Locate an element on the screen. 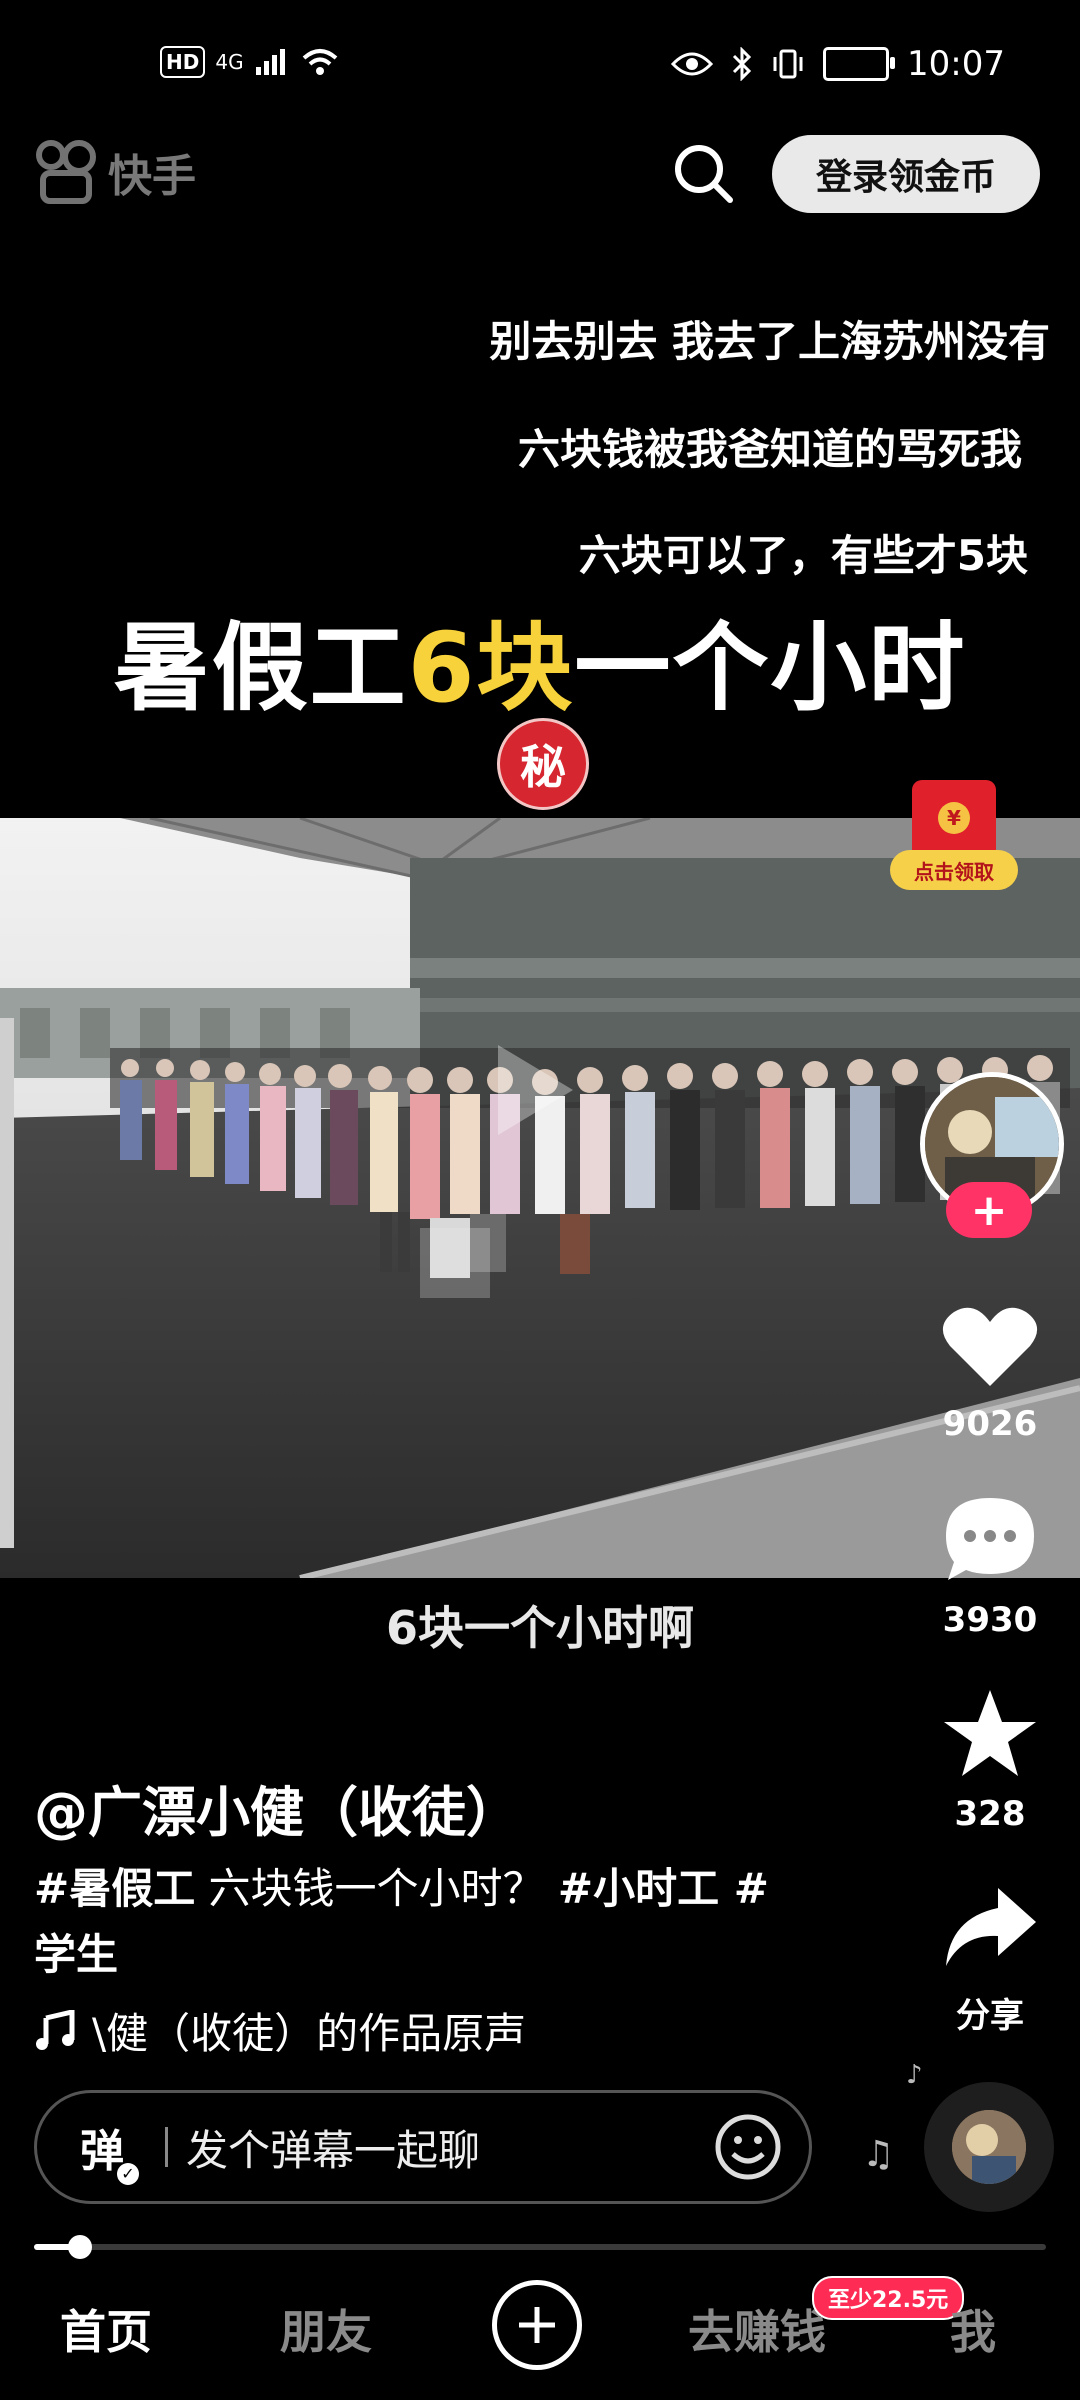 The width and height of the screenshot is (1080, 2400). hashtag: #小时工 is located at coordinates (638, 1888).